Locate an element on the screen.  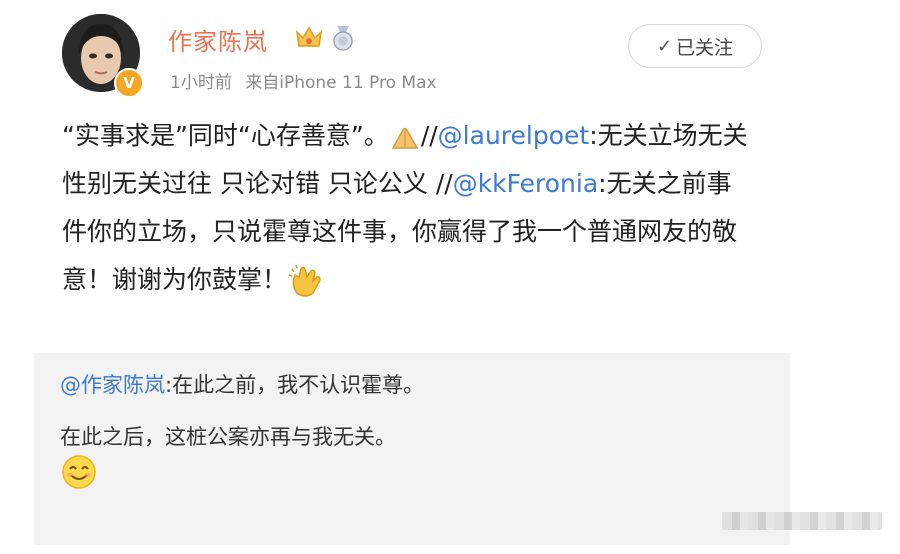
follow-button: ✓ 已关注 is located at coordinates (695, 46).